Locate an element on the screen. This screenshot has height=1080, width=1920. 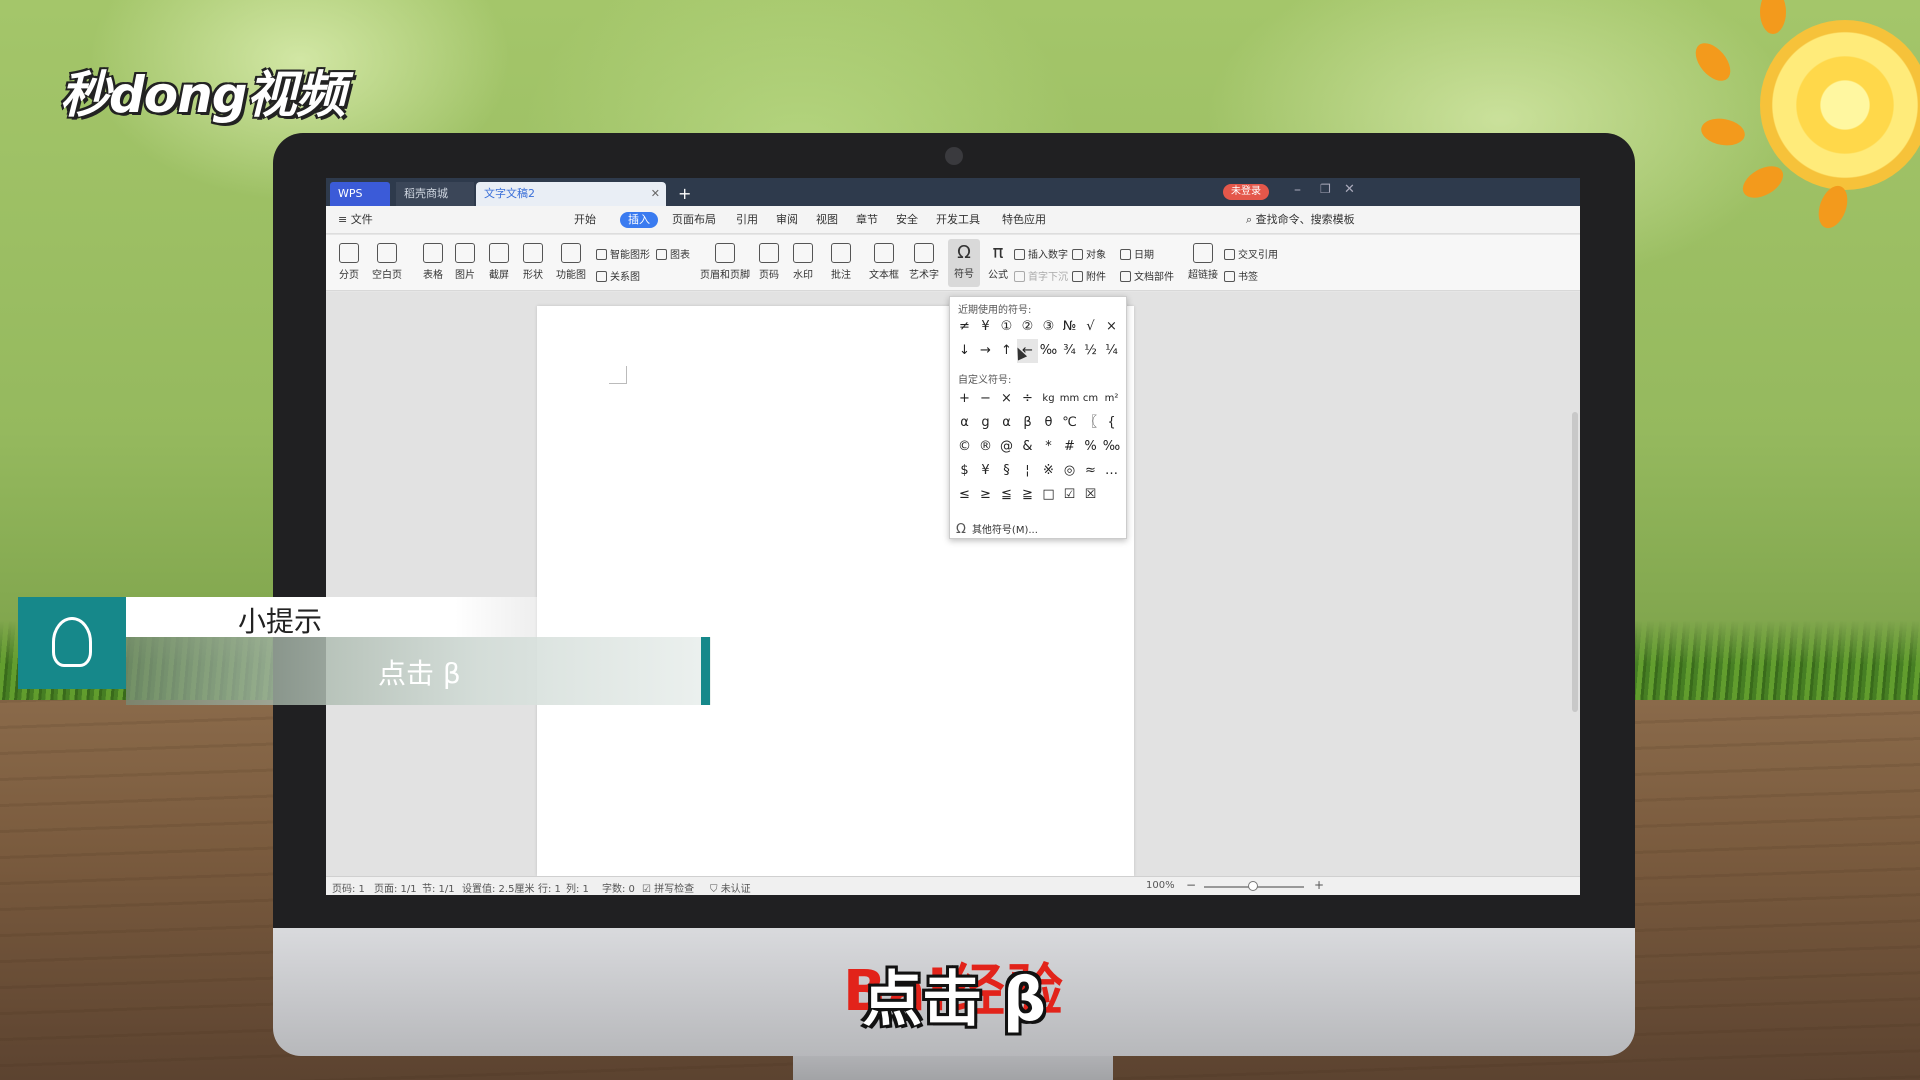
chart-button: 图表 is located at coordinates (673, 253).